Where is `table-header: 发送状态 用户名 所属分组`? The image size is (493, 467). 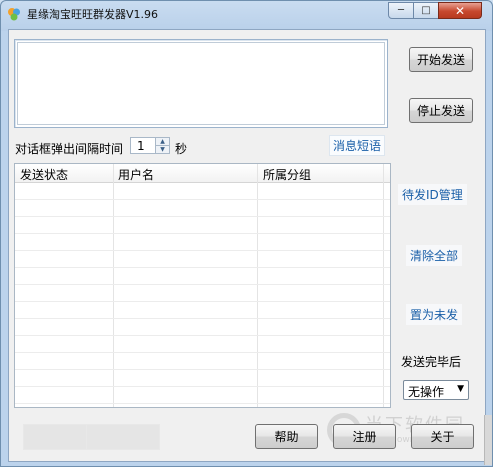 table-header: 发送状态 用户名 所属分组 is located at coordinates (202, 173).